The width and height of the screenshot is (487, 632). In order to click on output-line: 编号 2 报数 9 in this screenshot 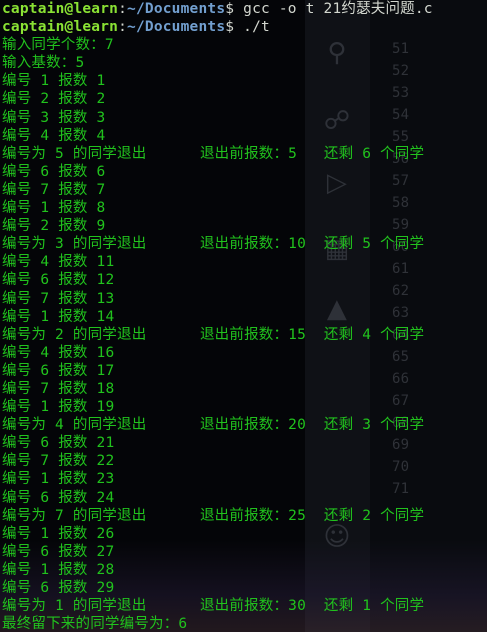, I will do `click(54, 226)`.